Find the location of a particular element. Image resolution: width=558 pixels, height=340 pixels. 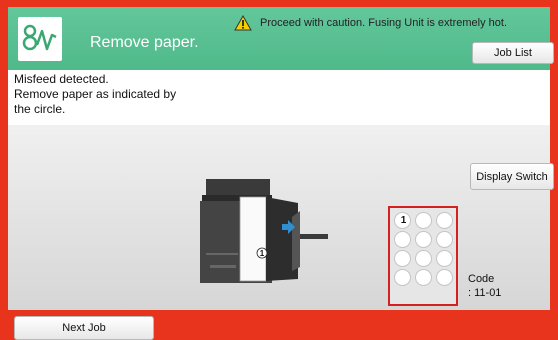

top-frame is located at coordinates (279, 3).